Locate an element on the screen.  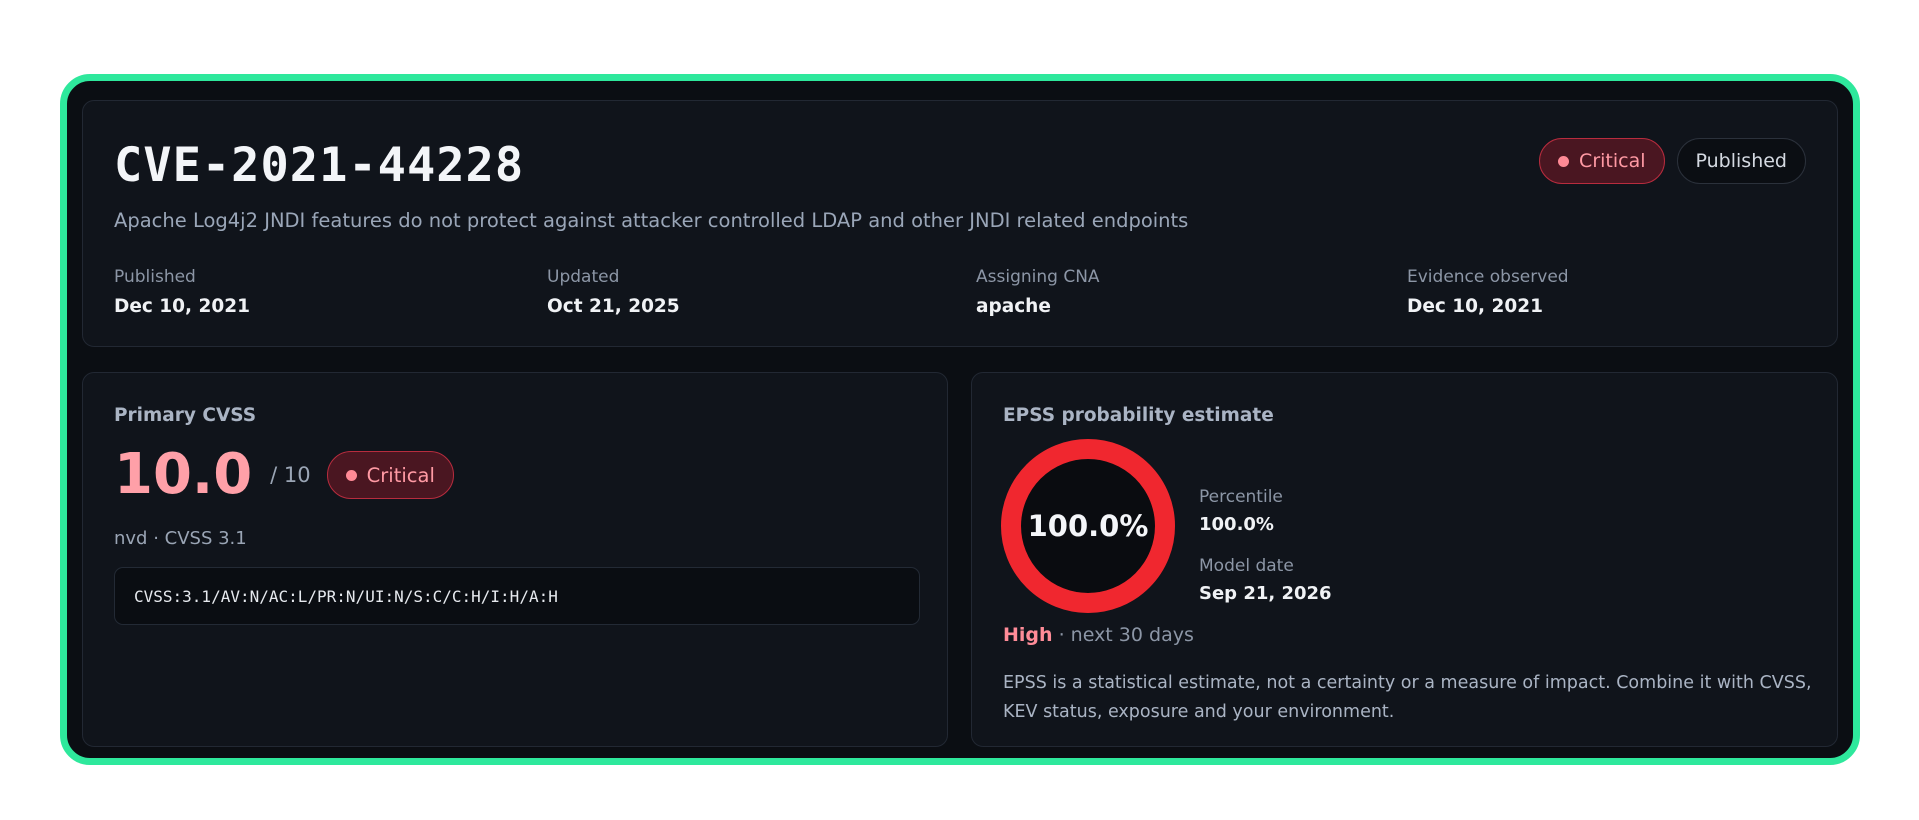
epss-title: EPSS probability estimate is located at coordinates (1138, 415).